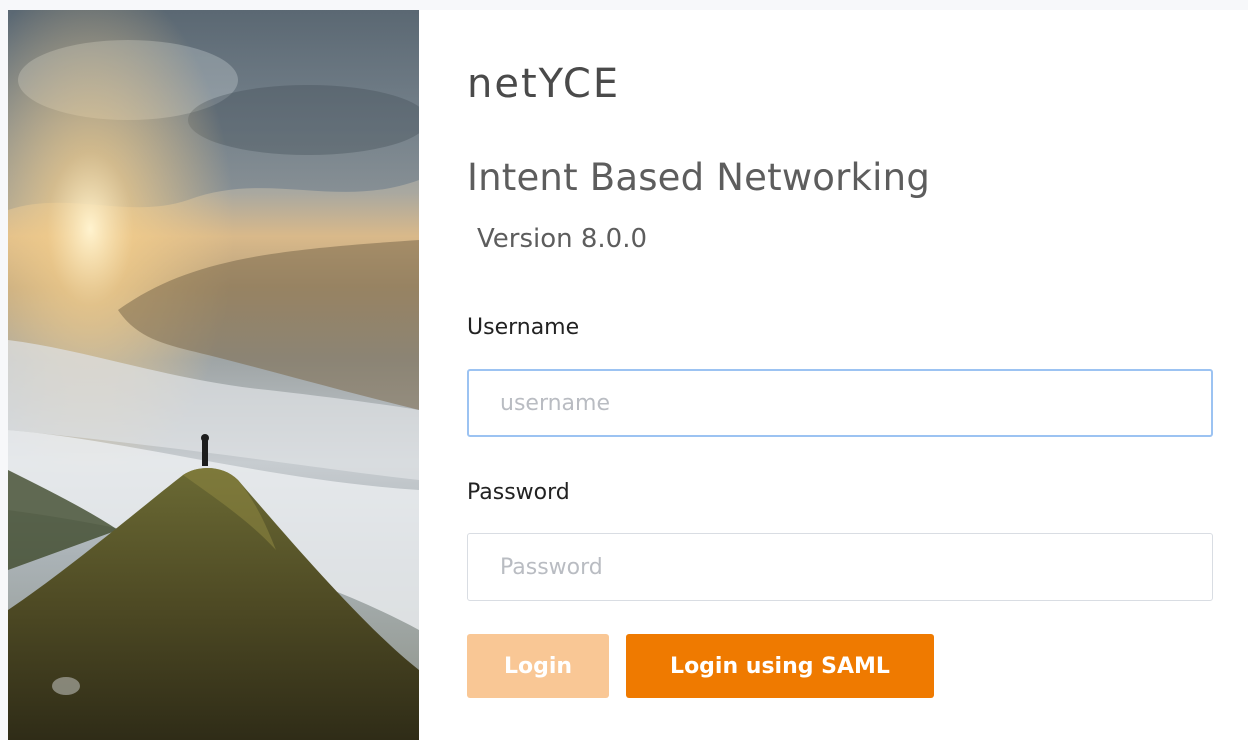 The height and width of the screenshot is (740, 1248). What do you see at coordinates (562, 239) in the screenshot?
I see `version-label: Version 8.0.0` at bounding box center [562, 239].